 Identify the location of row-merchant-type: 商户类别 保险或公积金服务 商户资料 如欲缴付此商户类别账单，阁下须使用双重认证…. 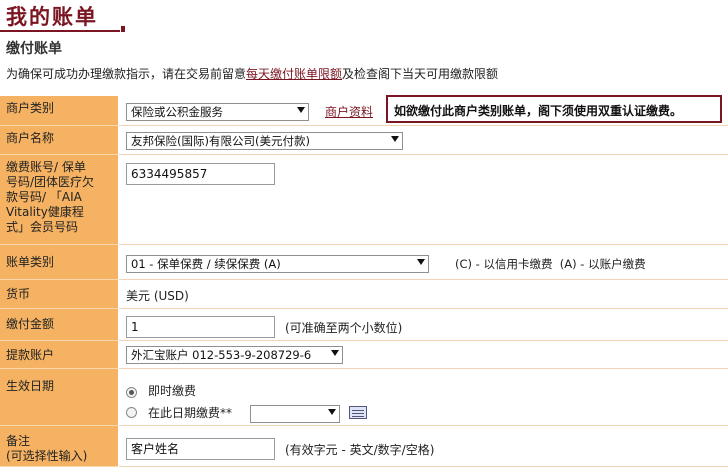
(364, 110).